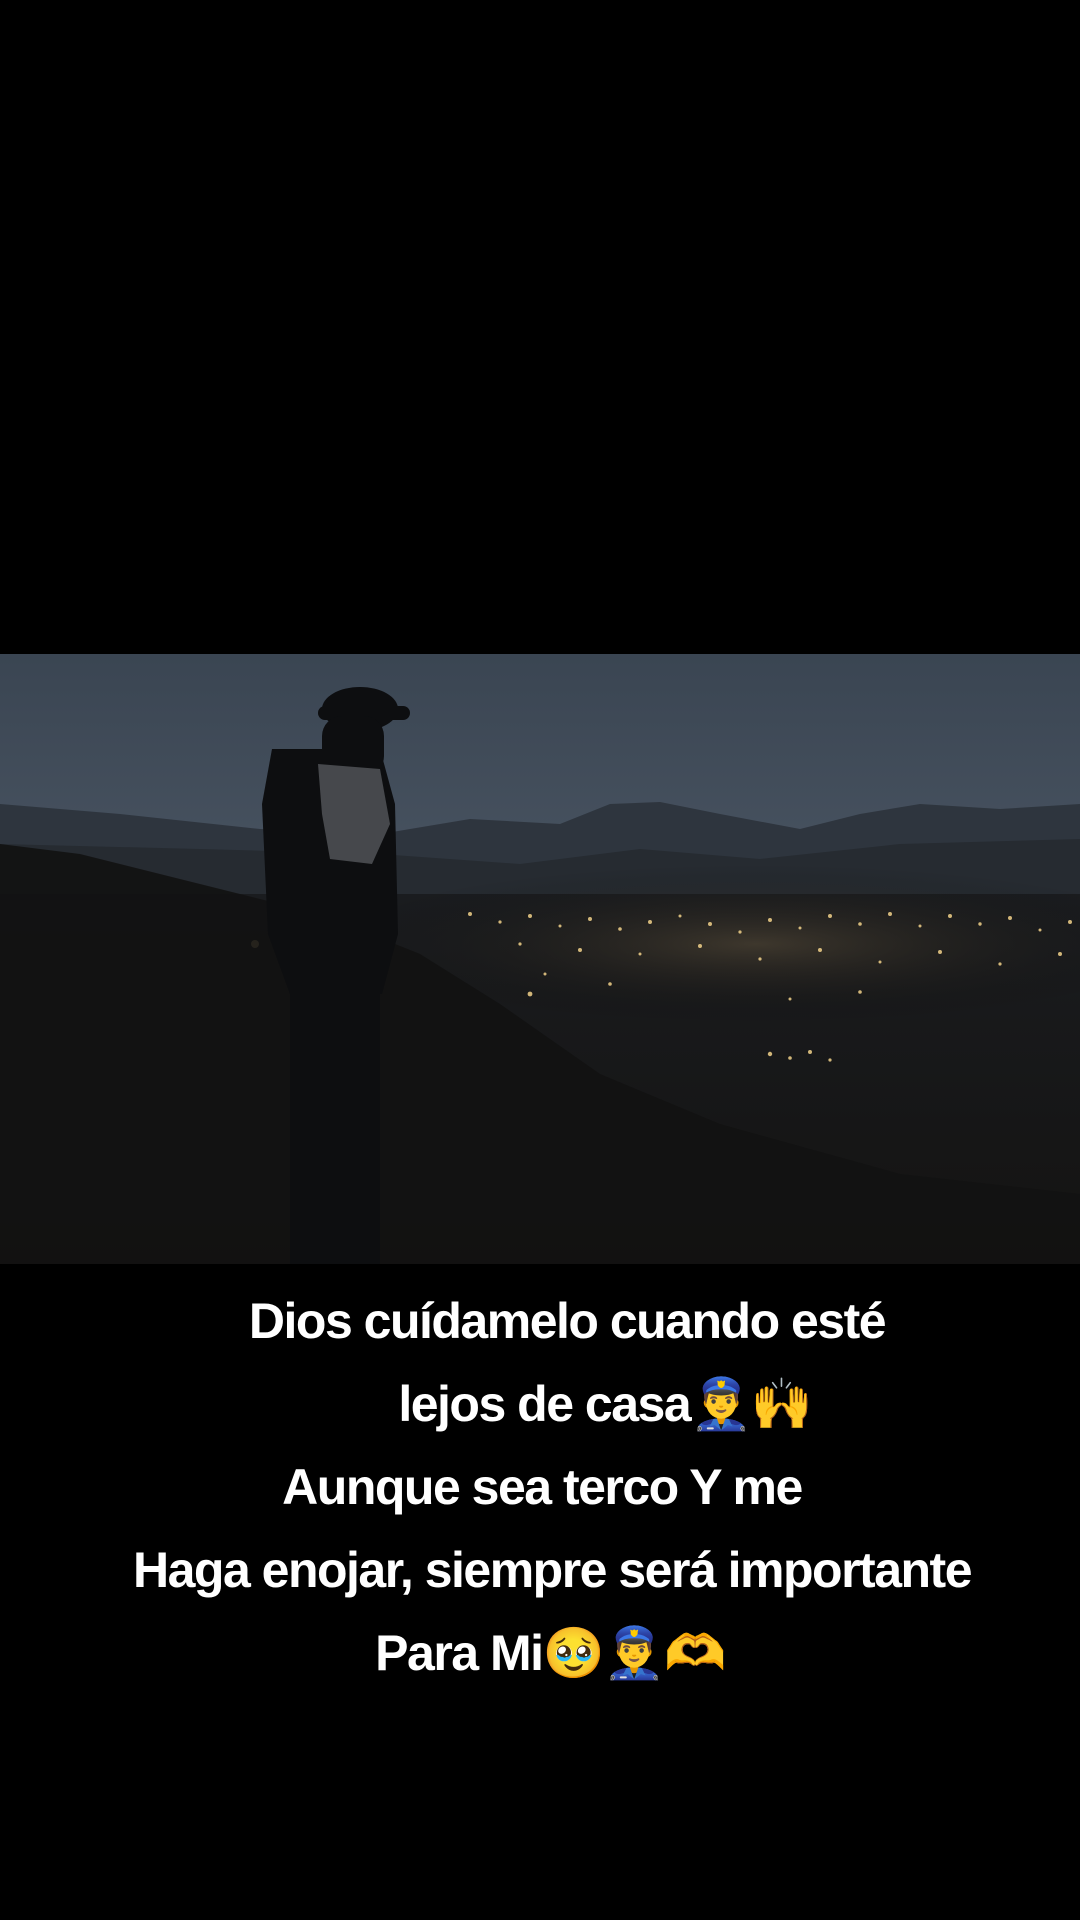 This screenshot has height=1920, width=1080. I want to click on caption-line-1: Dios cuídamelo cuando esté, so click(540, 1321).